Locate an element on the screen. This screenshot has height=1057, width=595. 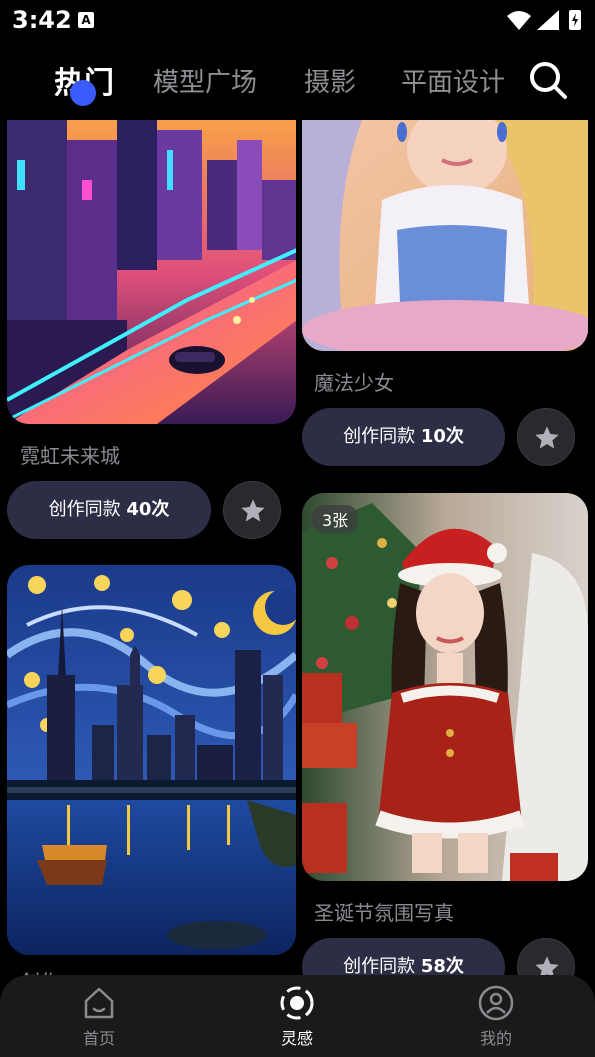
system-status-icons is located at coordinates (544, 20).